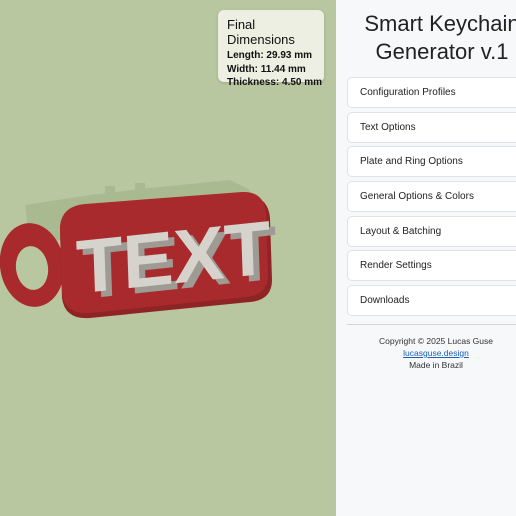  Describe the element at coordinates (431, 265) in the screenshot. I see `section-render-settings: Render Settings` at that location.